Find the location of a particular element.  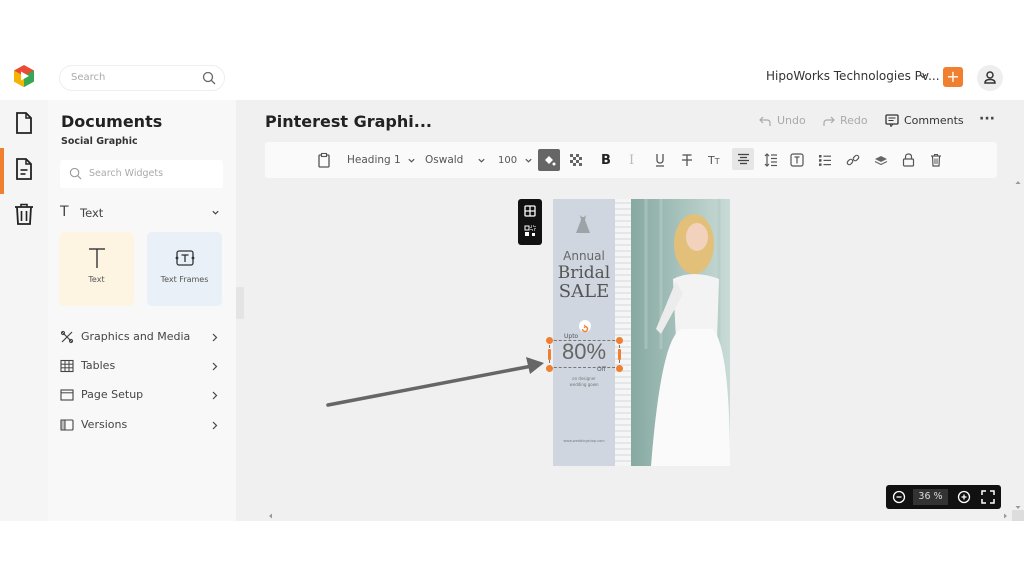

grid-icon is located at coordinates (530, 211).